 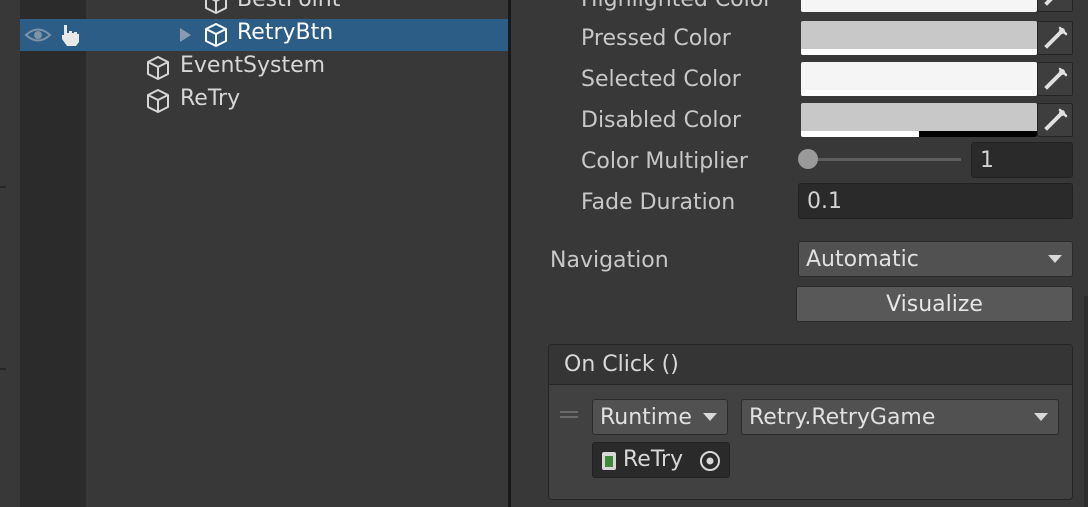 What do you see at coordinates (810, 365) in the screenshot?
I see `onclick-event-header: On Click ()` at bounding box center [810, 365].